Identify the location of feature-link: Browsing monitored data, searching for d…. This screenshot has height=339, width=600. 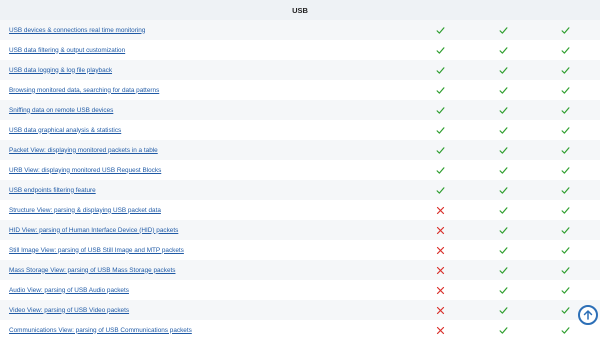
(84, 90).